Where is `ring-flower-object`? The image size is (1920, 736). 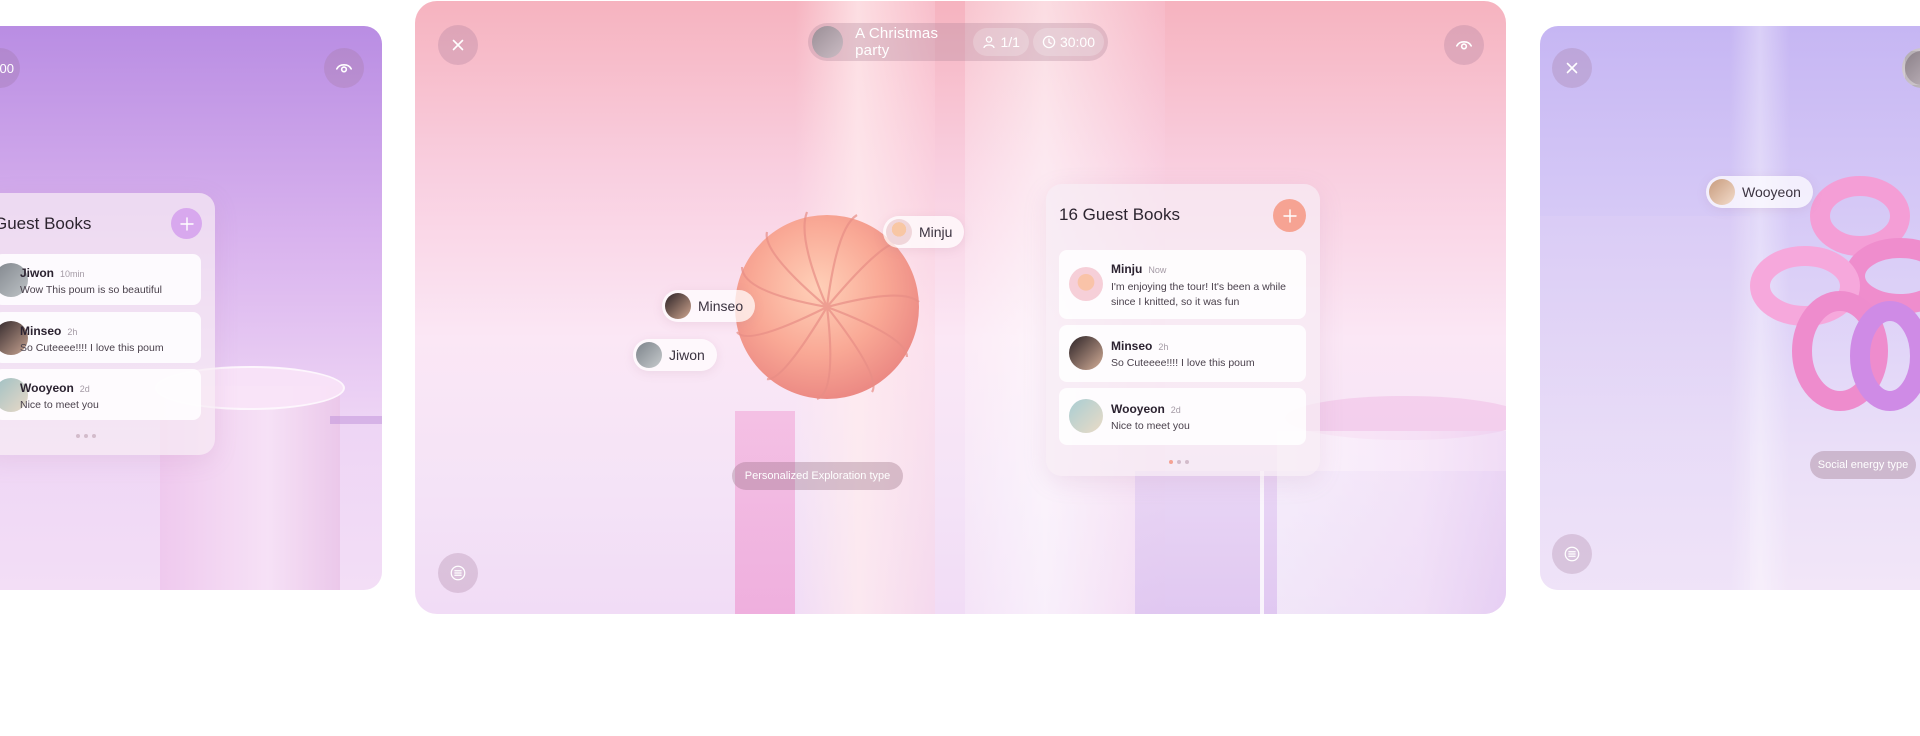 ring-flower-object is located at coordinates (1830, 306).